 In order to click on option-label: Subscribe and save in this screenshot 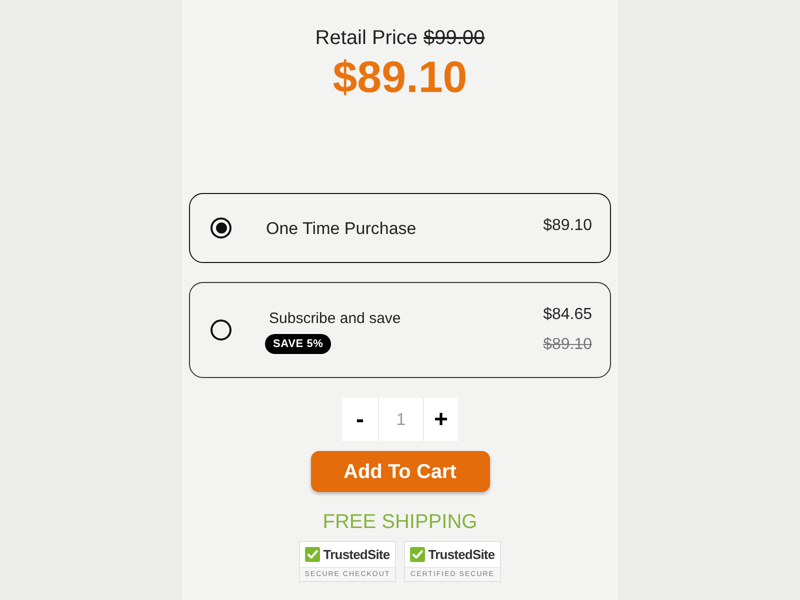, I will do `click(335, 319)`.